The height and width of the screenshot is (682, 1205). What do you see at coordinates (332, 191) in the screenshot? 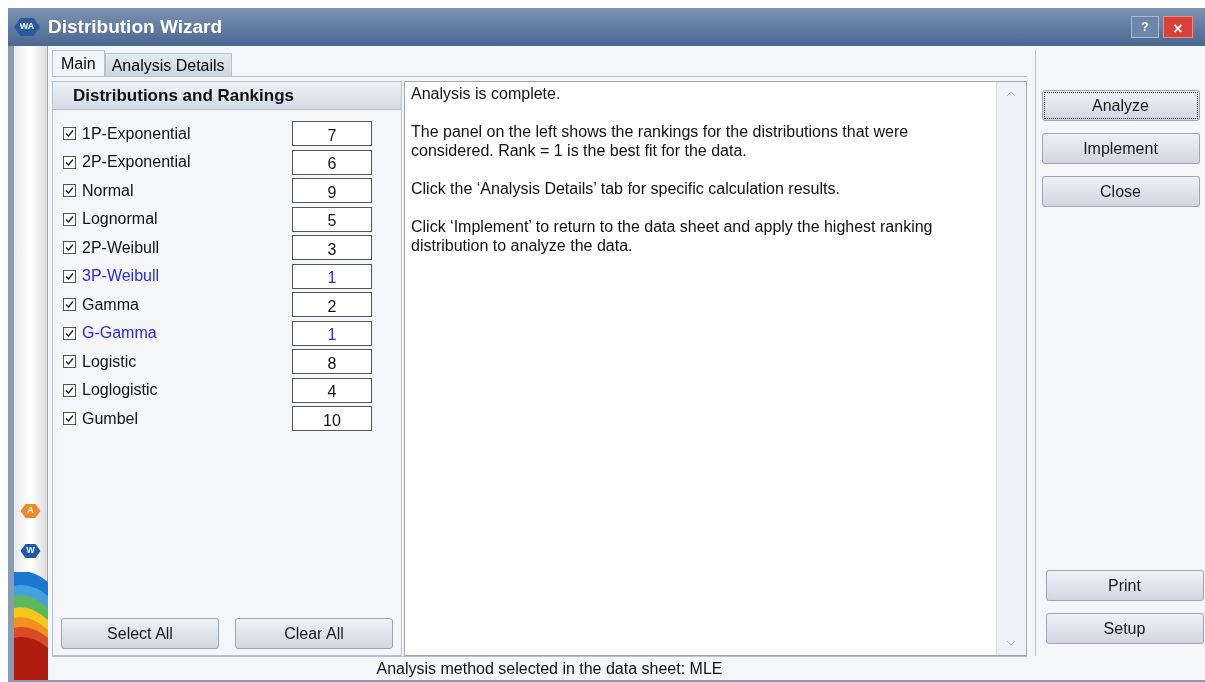
I see `rank-field: 9` at bounding box center [332, 191].